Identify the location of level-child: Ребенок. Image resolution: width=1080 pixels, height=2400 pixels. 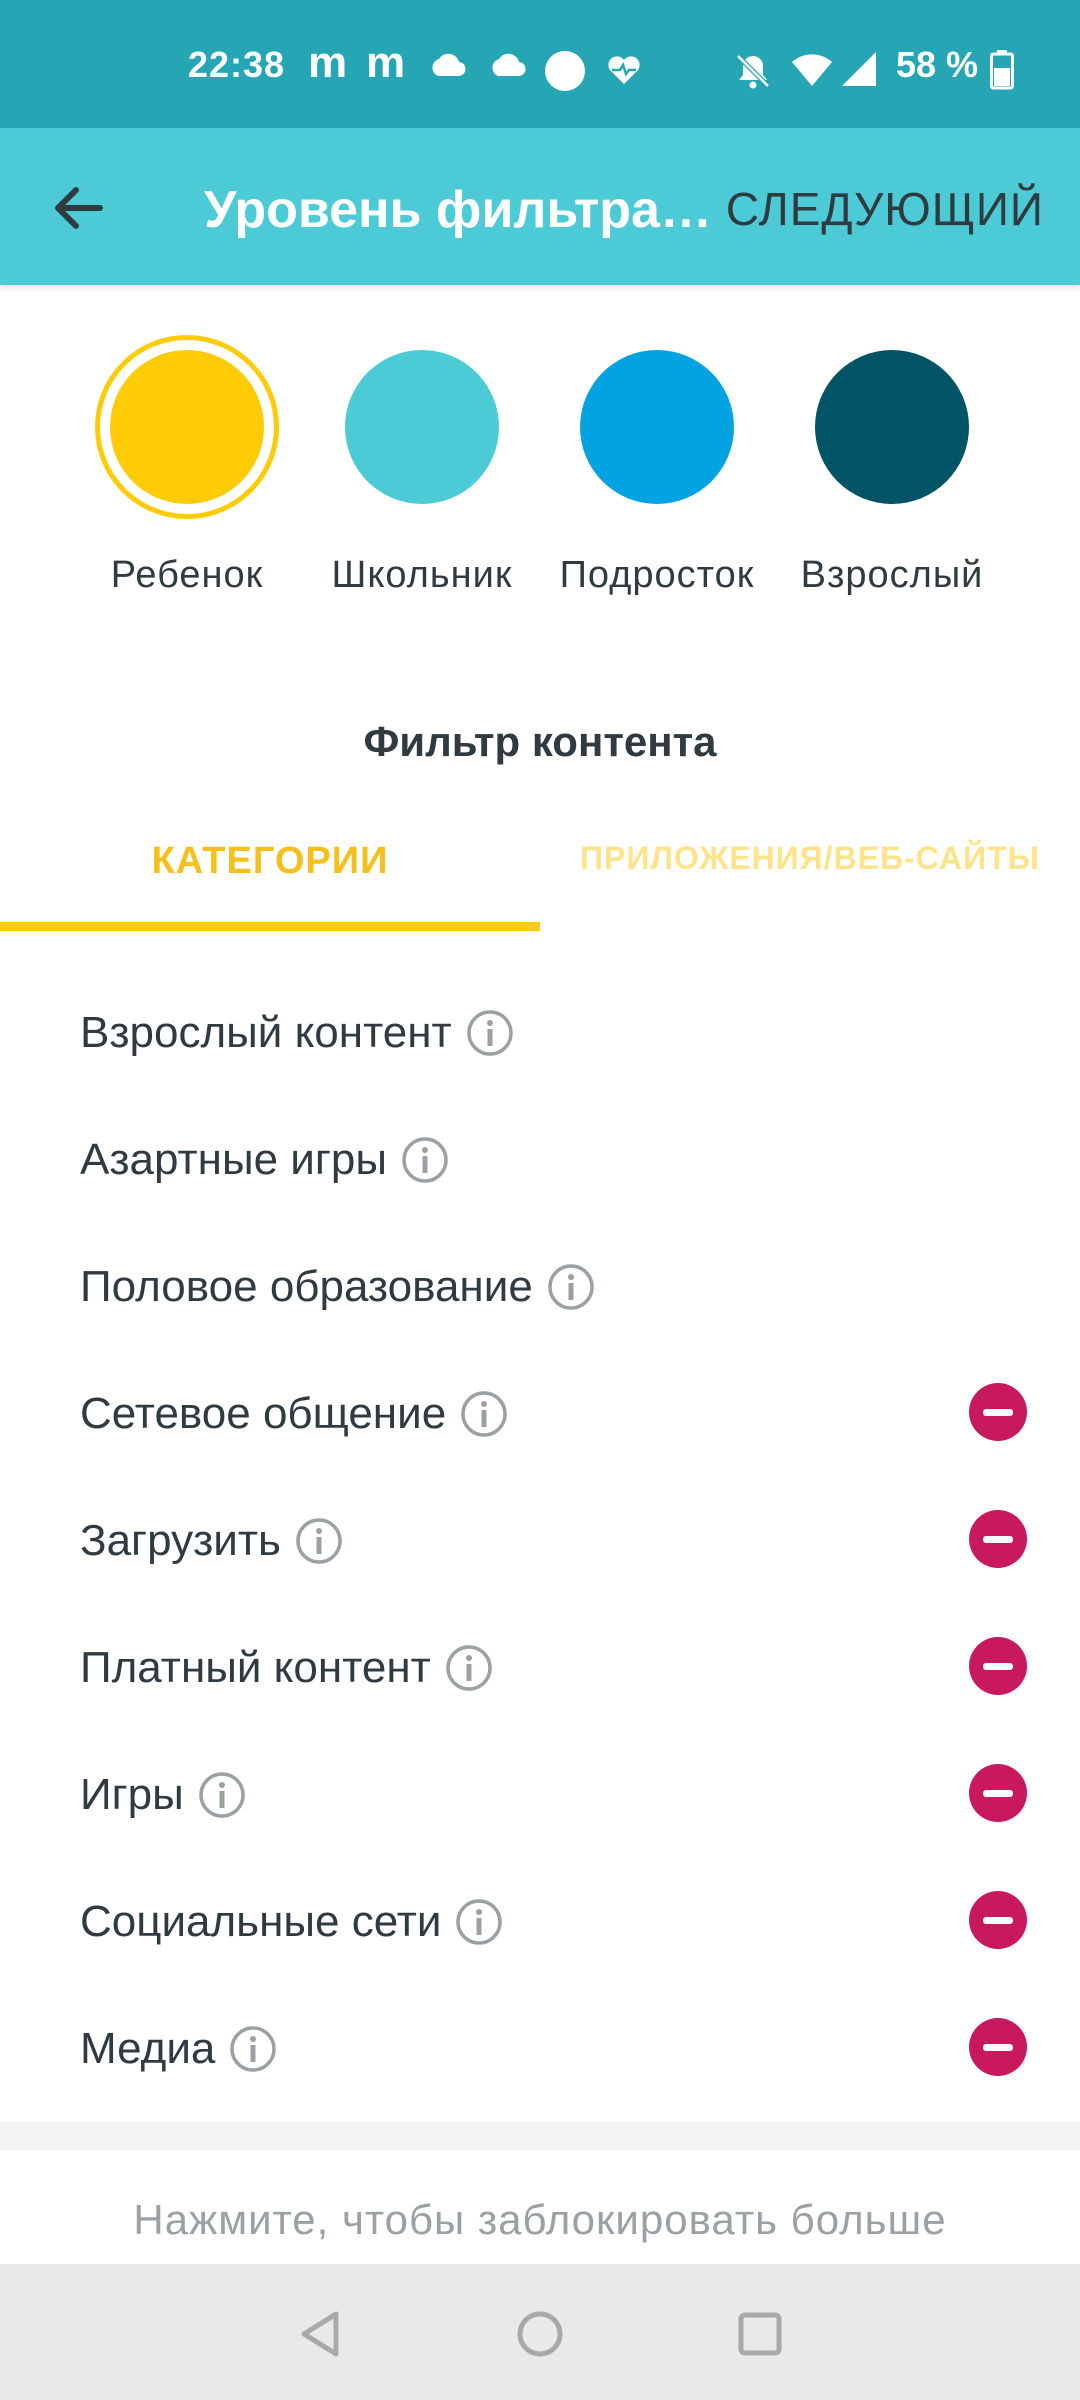
(187, 473).